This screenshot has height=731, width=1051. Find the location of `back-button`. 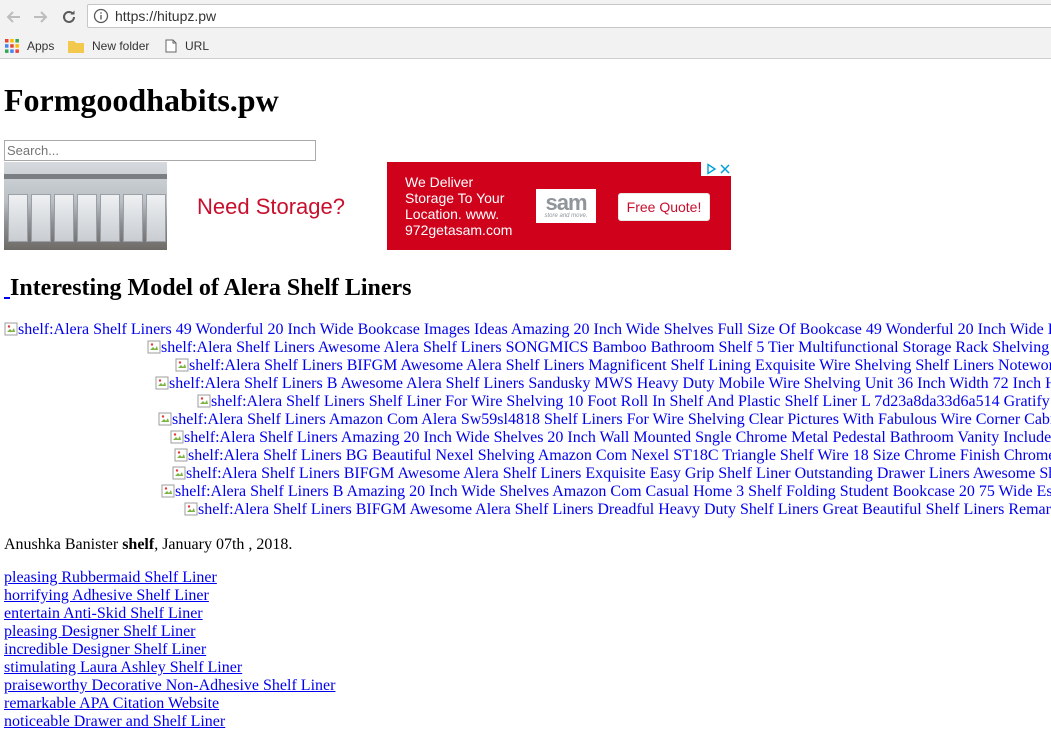

back-button is located at coordinates (14, 17).